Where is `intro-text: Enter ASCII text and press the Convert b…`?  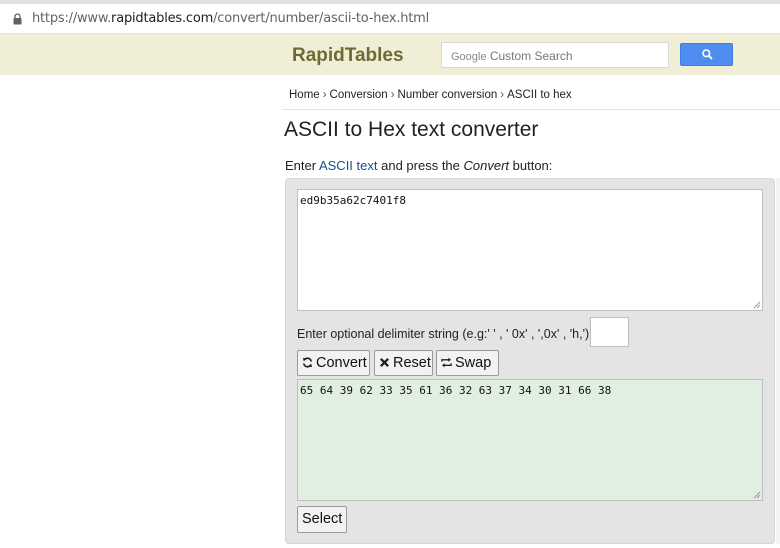 intro-text: Enter ASCII text and press the Convert b… is located at coordinates (418, 165).